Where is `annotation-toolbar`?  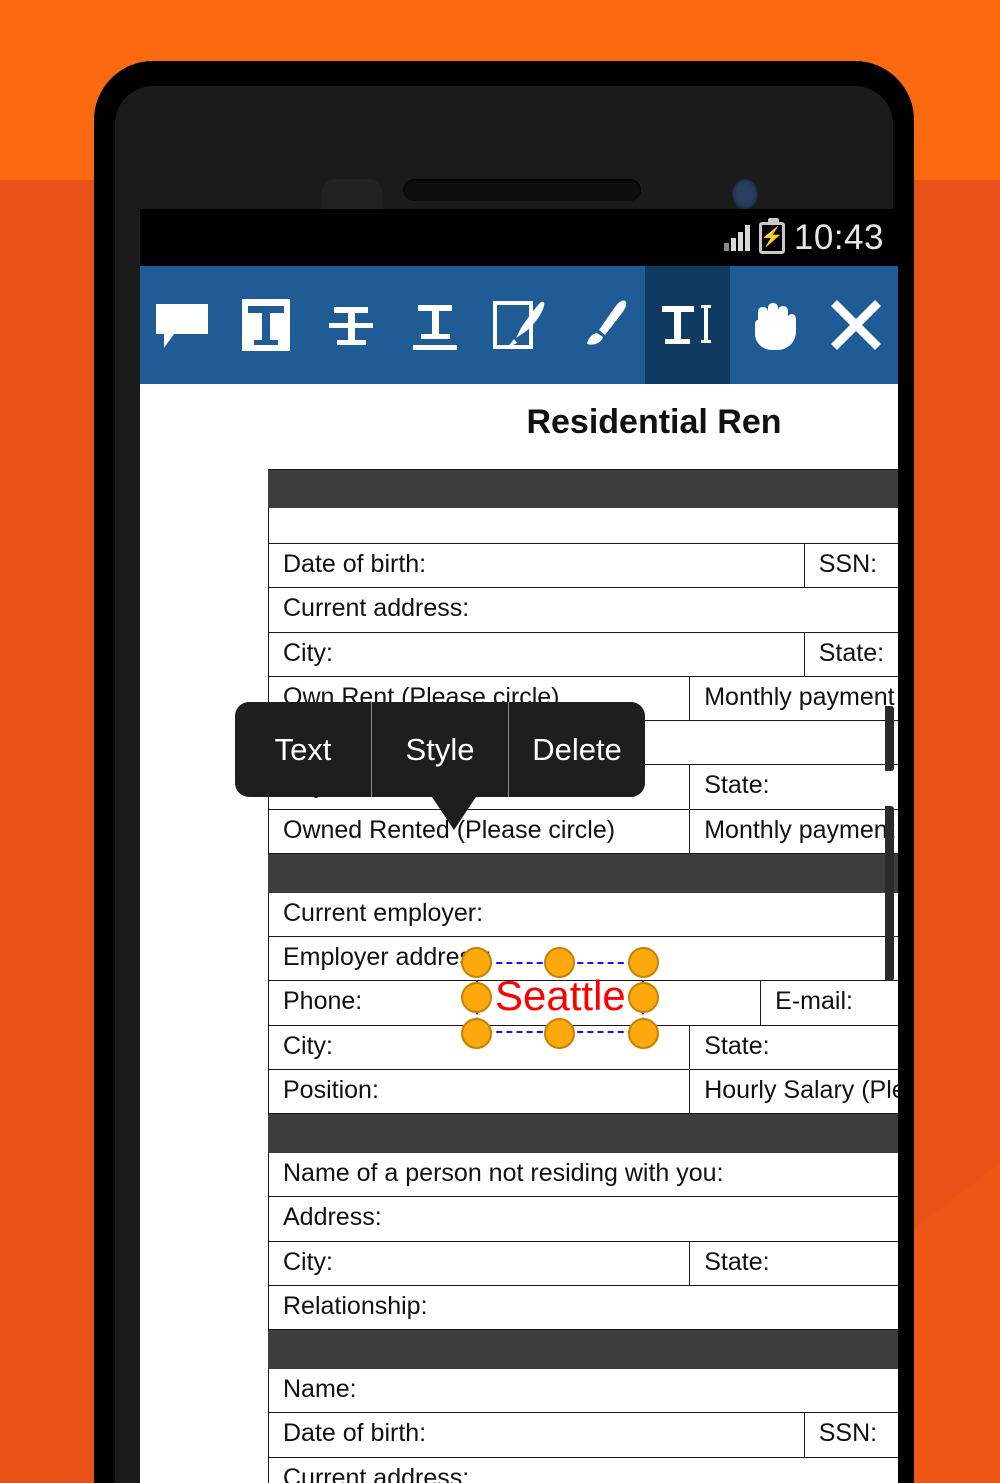 annotation-toolbar is located at coordinates (519, 325).